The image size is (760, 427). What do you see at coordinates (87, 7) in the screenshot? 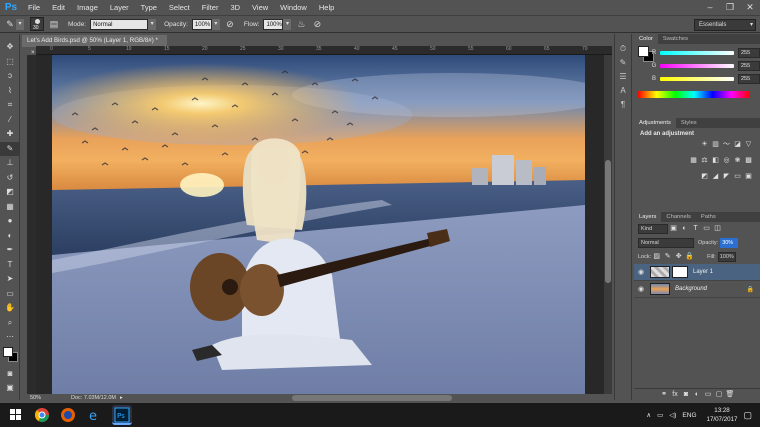
I see `menu-image: Image` at bounding box center [87, 7].